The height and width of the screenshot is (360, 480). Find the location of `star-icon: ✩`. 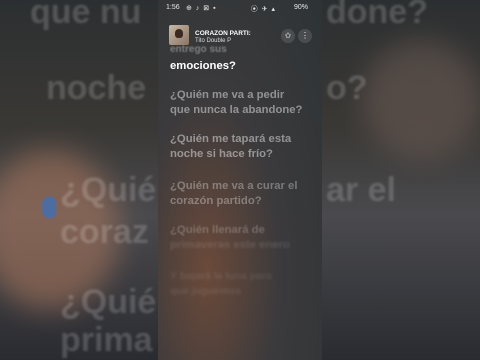

star-icon: ✩ is located at coordinates (288, 35).